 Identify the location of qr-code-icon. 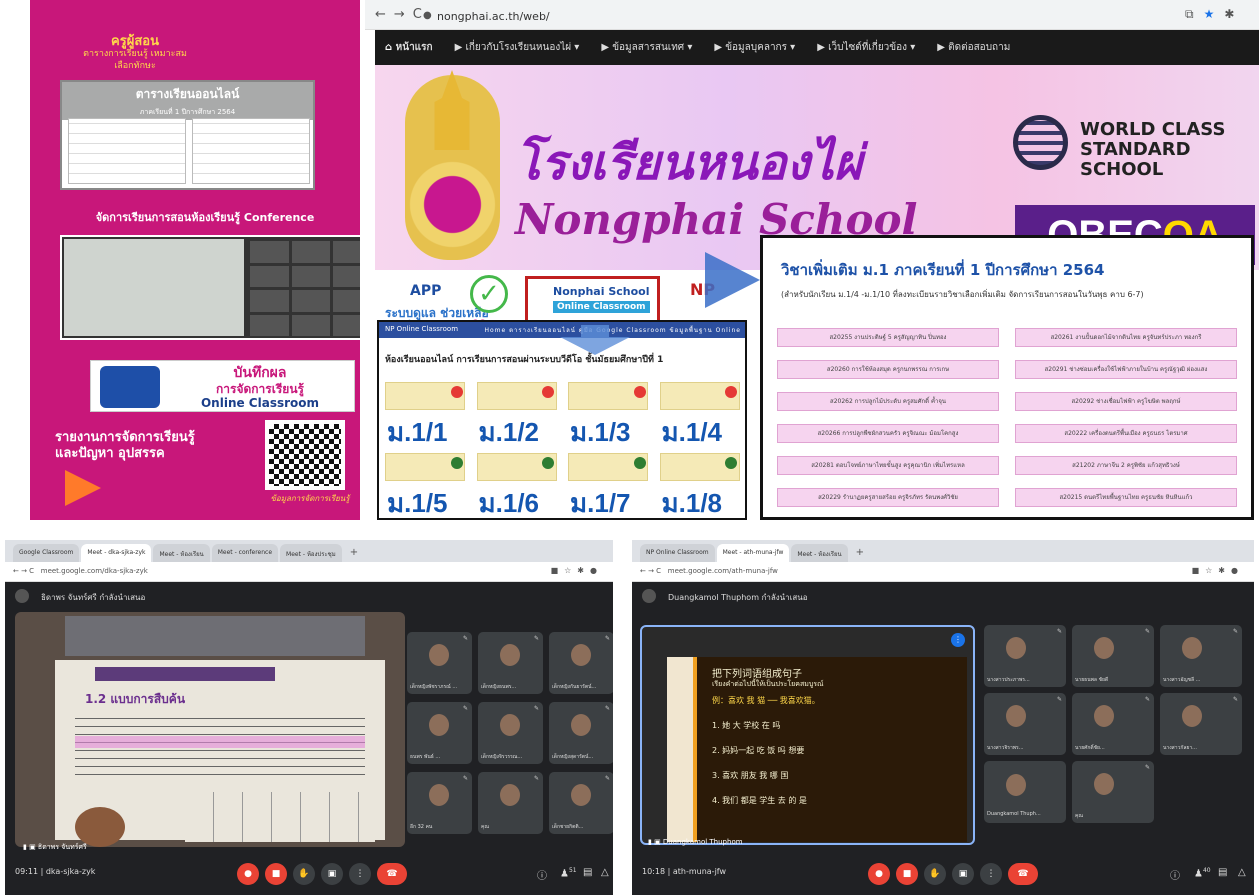
(305, 455).